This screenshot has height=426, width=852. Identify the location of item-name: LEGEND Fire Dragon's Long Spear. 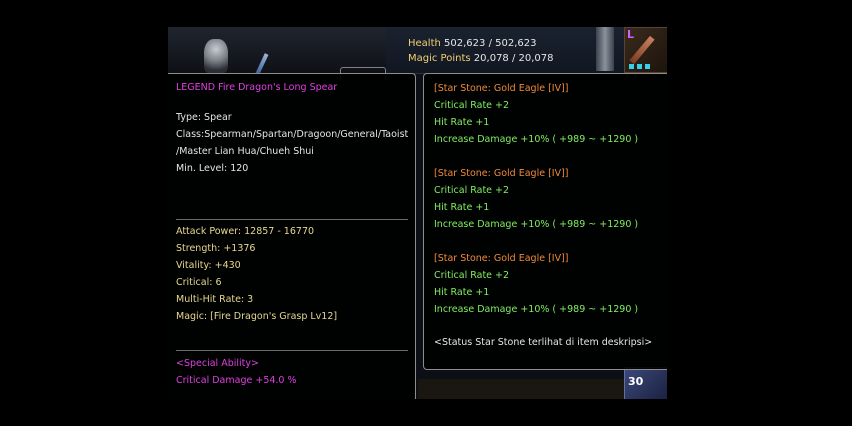
(257, 87).